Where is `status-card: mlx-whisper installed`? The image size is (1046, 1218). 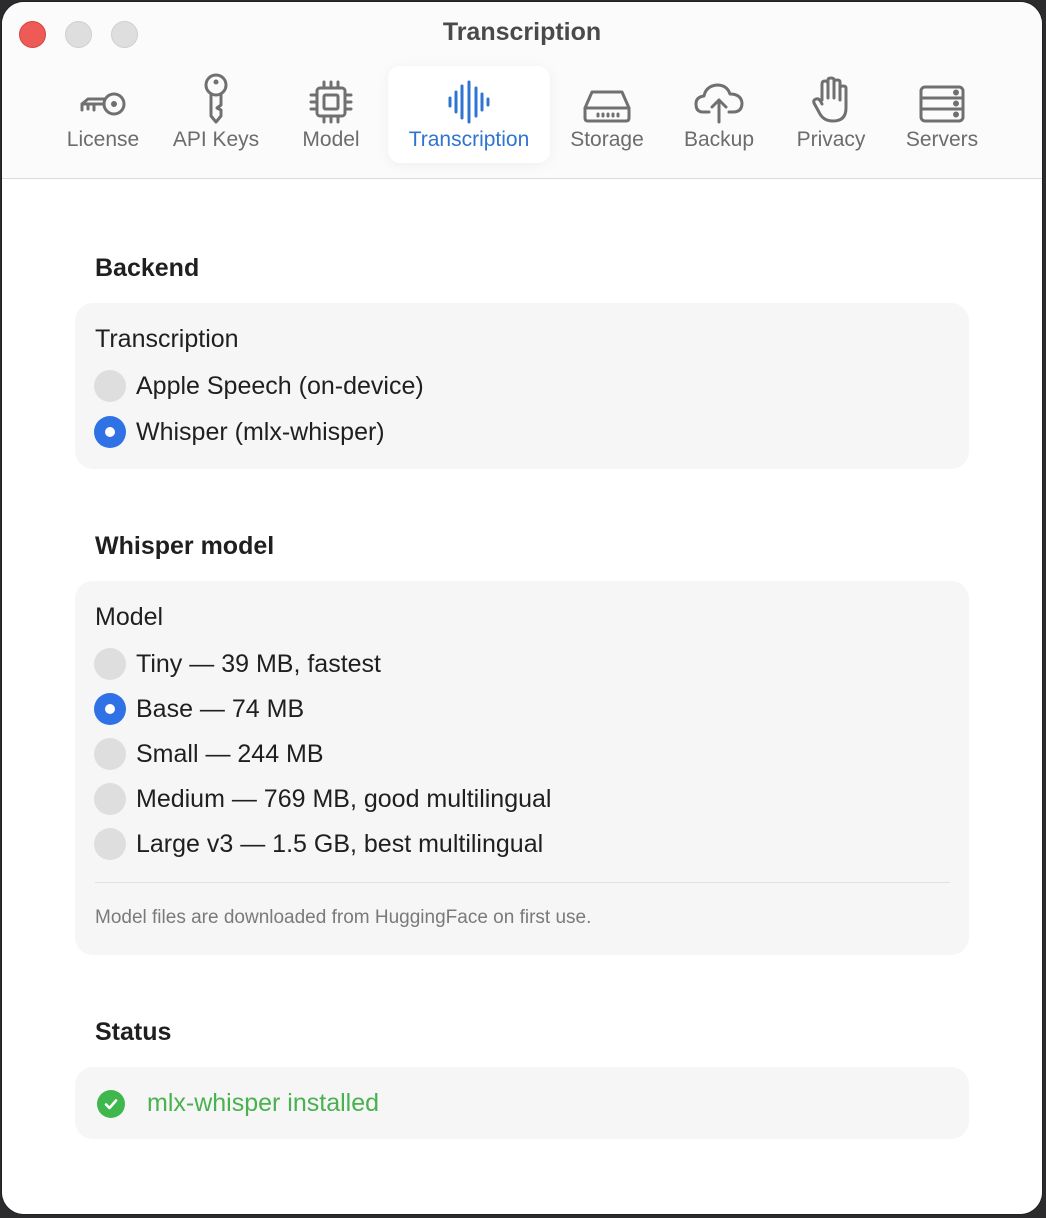
status-card: mlx-whisper installed is located at coordinates (522, 1103).